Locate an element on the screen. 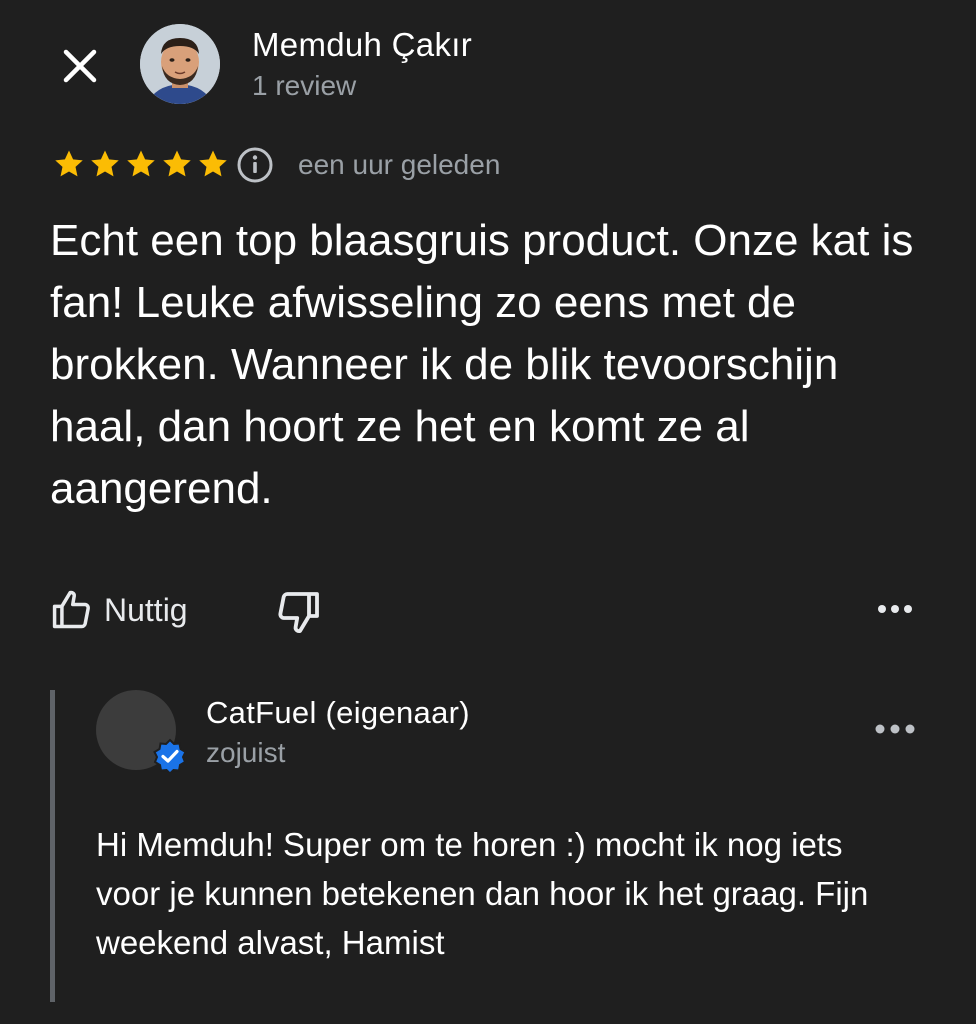 Image resolution: width=976 pixels, height=1024 pixels. thumbs-down-icon is located at coordinates (298, 613).